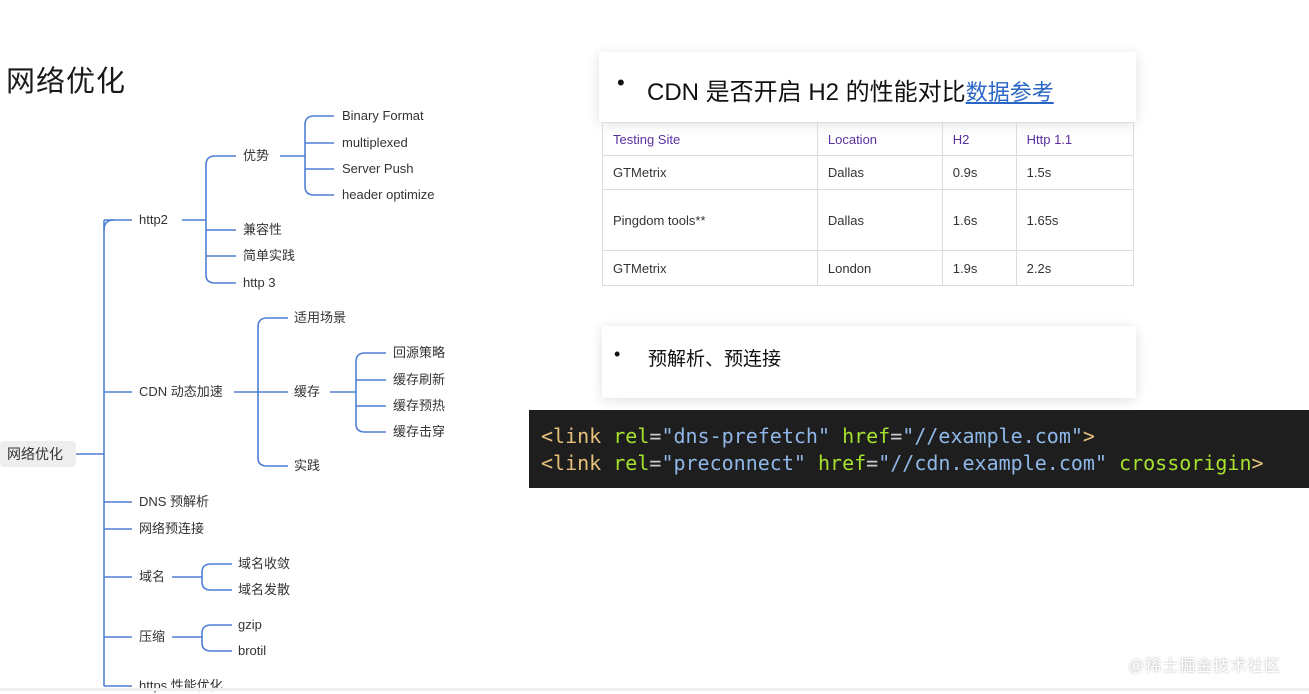 This screenshot has height=694, width=1309. Describe the element at coordinates (152, 577) in the screenshot. I see `node-domain: 域名` at that location.